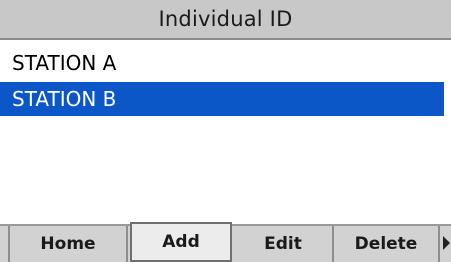 Image resolution: width=451 pixels, height=262 pixels. What do you see at coordinates (64, 99) in the screenshot?
I see `list-item-label: STATION B` at bounding box center [64, 99].